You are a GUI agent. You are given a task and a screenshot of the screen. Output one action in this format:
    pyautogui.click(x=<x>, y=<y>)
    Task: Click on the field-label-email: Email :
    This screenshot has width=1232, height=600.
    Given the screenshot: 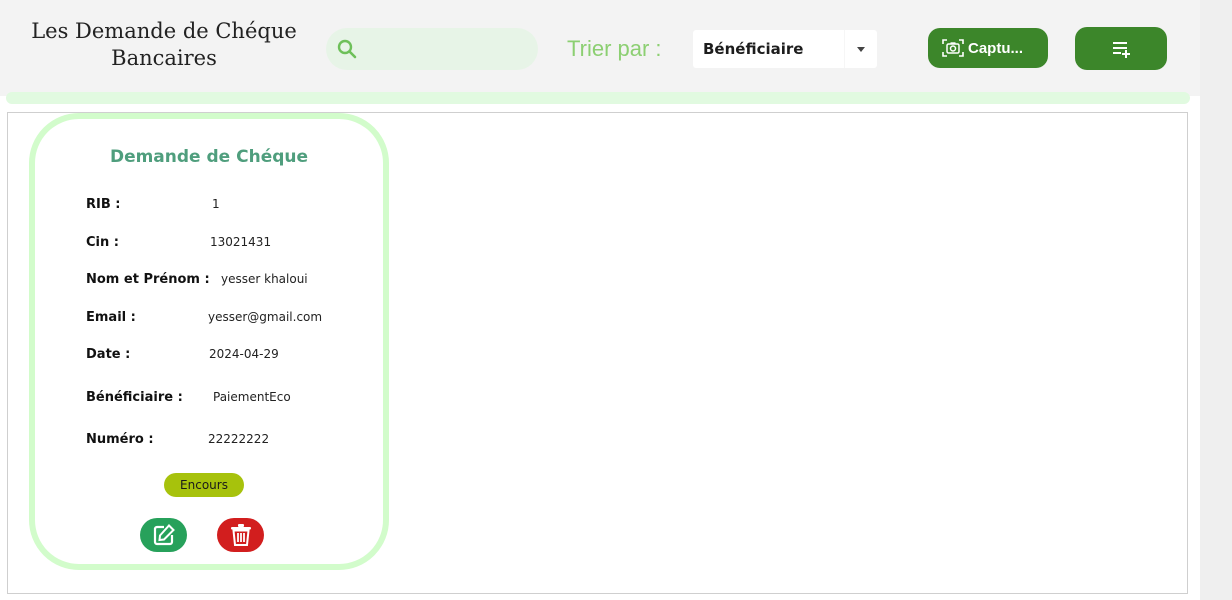 What is the action you would take?
    pyautogui.click(x=111, y=317)
    